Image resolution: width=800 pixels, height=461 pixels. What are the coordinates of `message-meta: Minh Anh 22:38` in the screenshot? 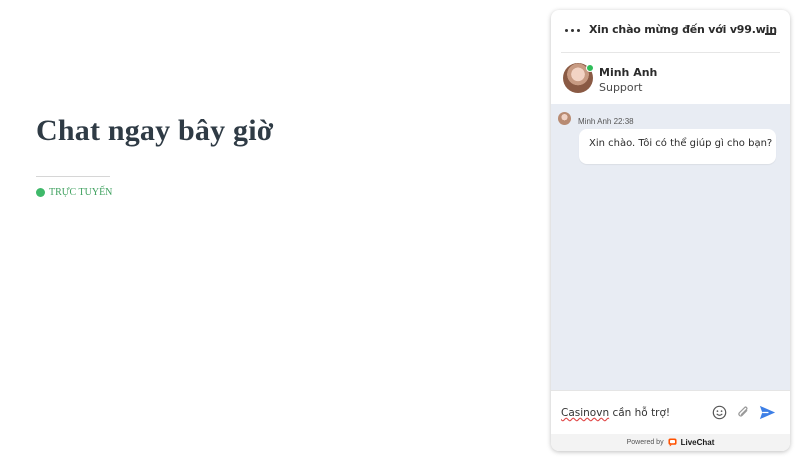 It's located at (606, 121).